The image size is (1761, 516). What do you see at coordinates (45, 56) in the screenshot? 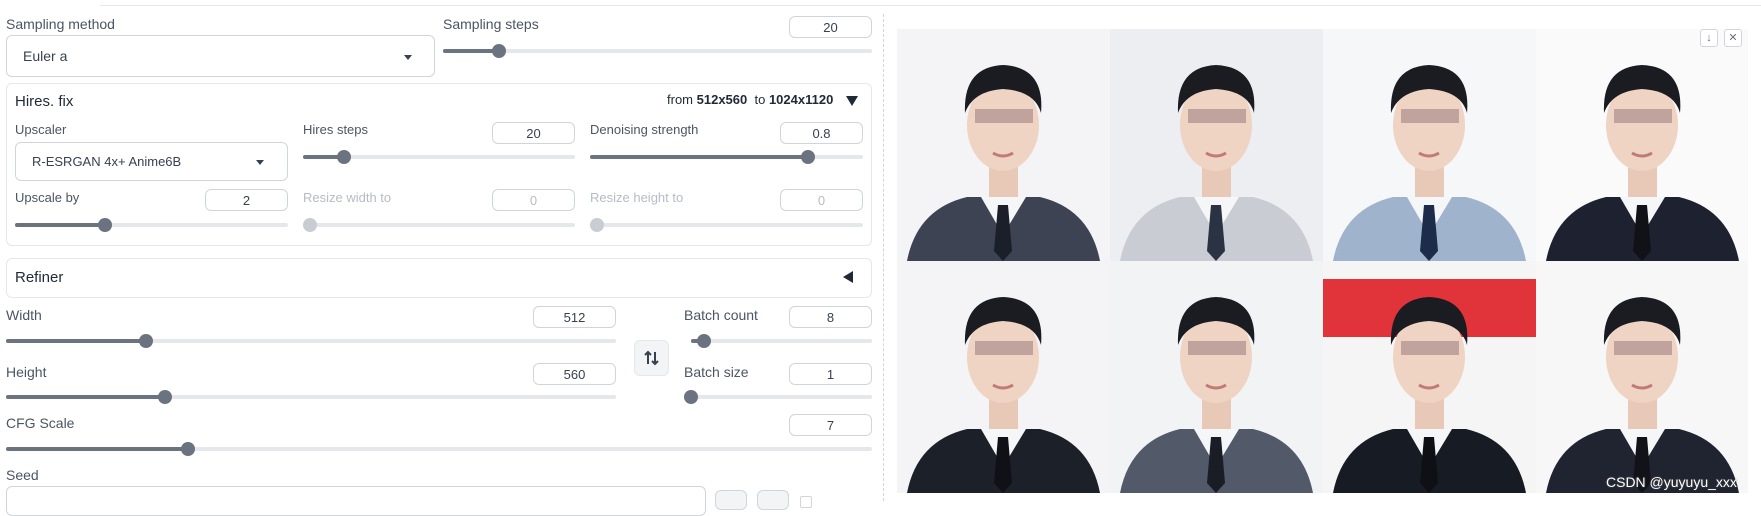
I see `sampling-method-value: Euler a` at bounding box center [45, 56].